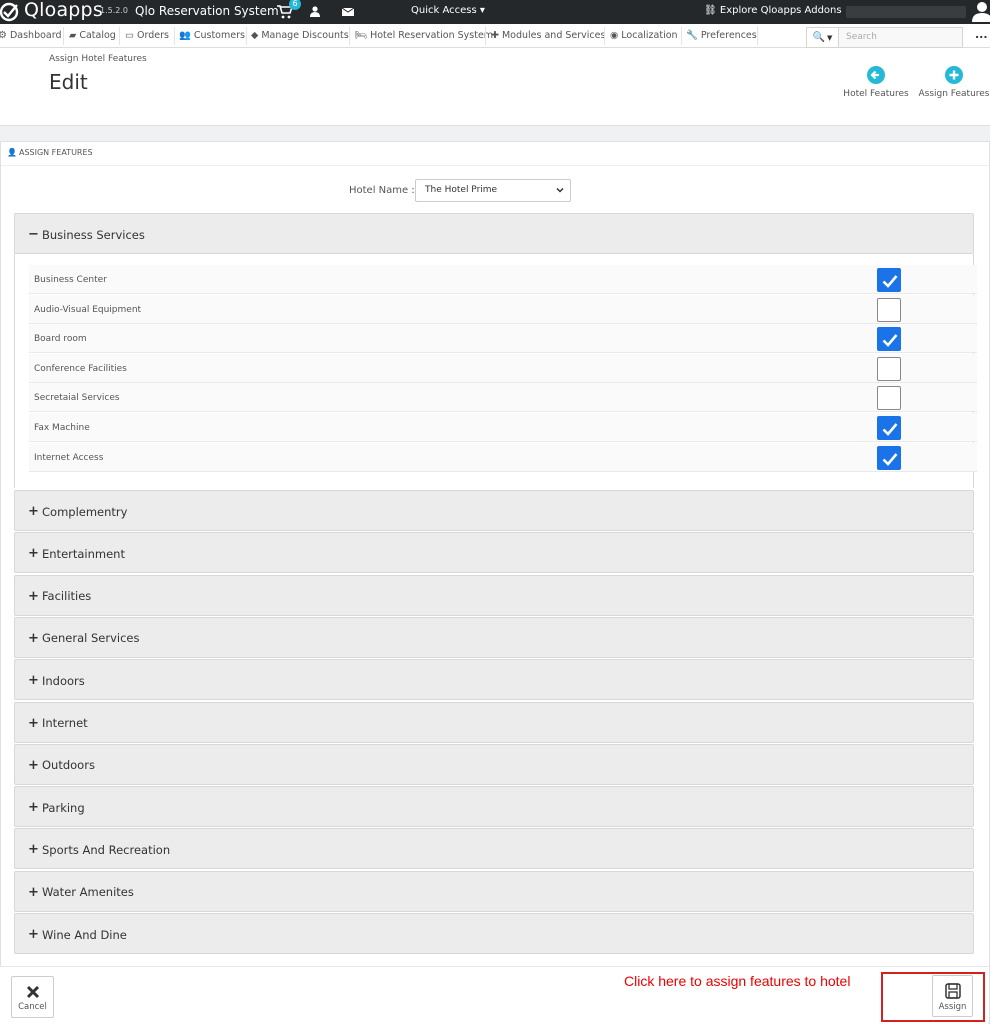  What do you see at coordinates (503, 339) in the screenshot?
I see `feature-row: Board room` at bounding box center [503, 339].